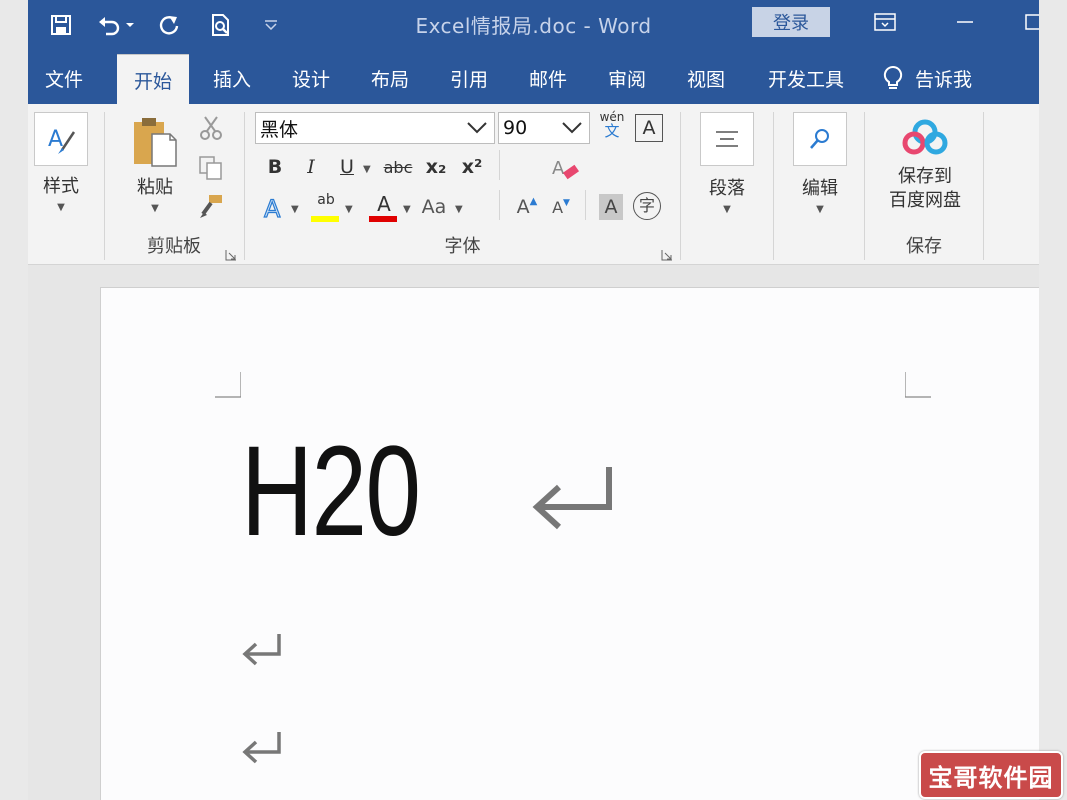  What do you see at coordinates (383, 219) in the screenshot?
I see `font-color-swatch` at bounding box center [383, 219].